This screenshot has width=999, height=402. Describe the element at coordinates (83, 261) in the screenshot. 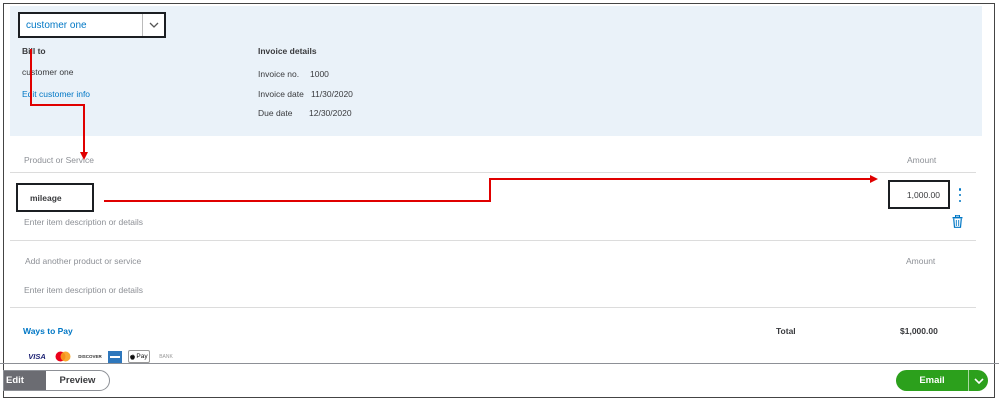

I see `add-product-field: Add another product or service` at that location.